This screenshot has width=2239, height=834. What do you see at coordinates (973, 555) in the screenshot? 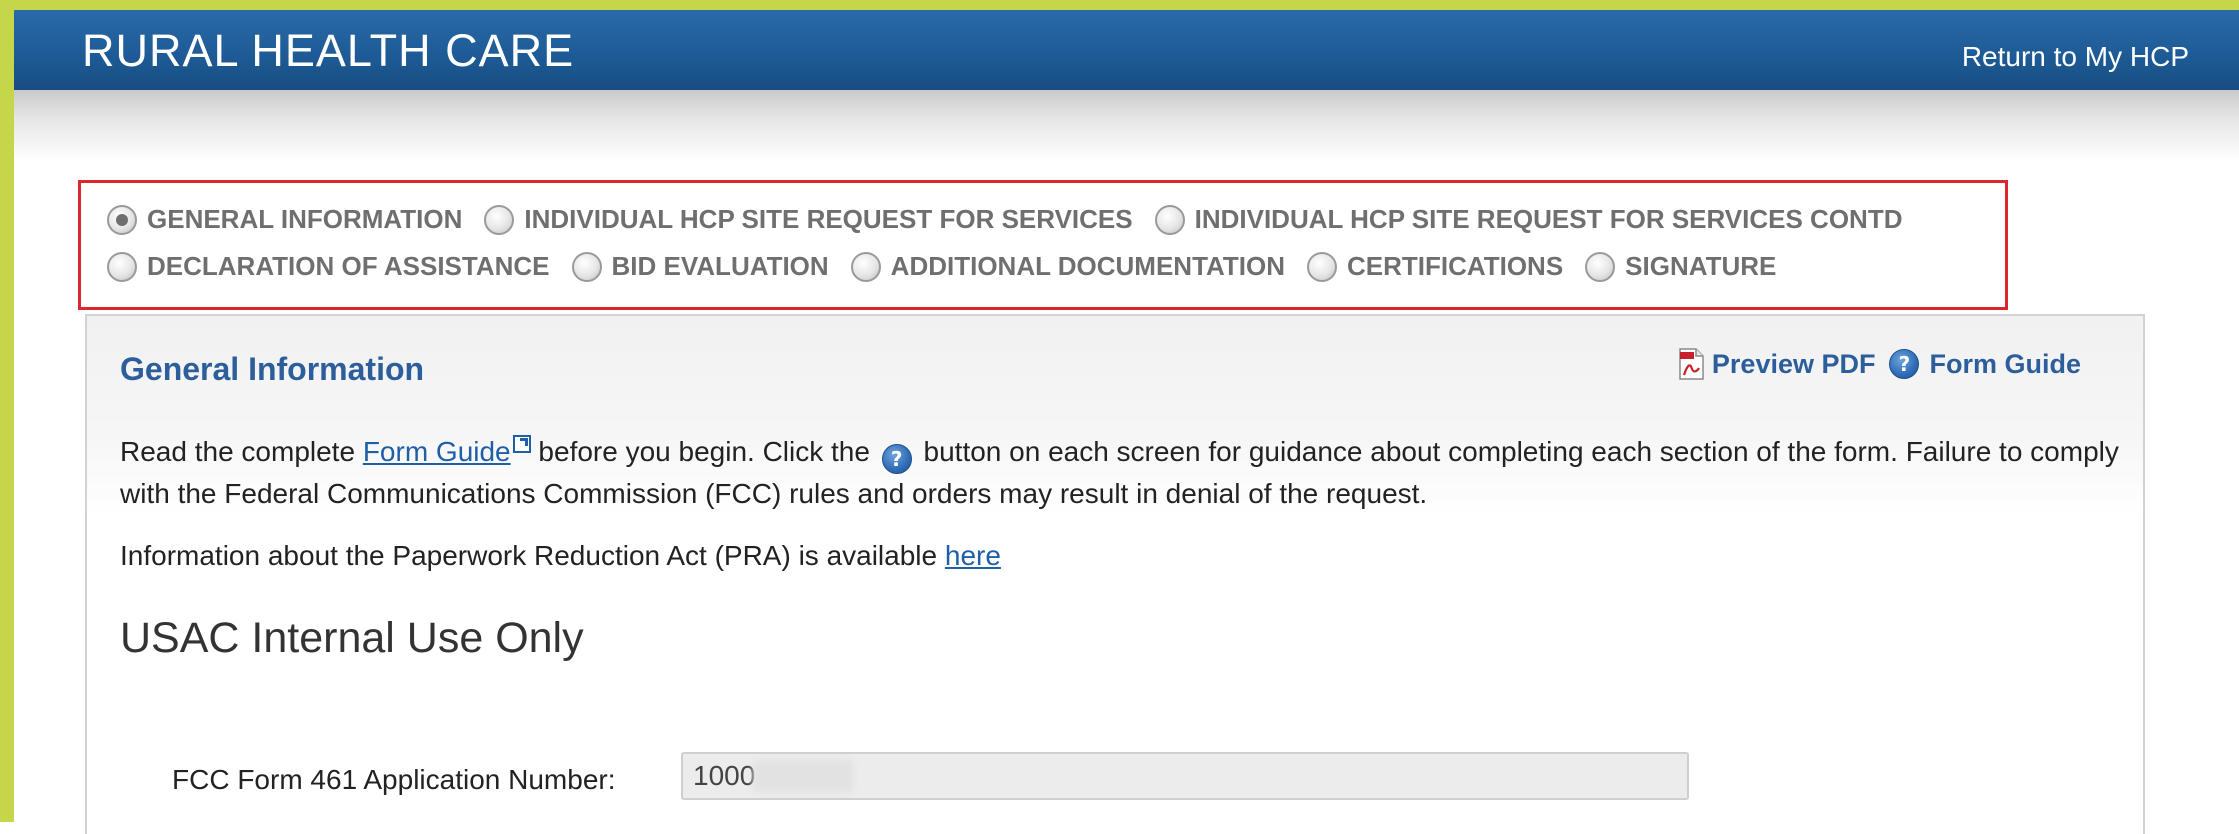
I see `pra-here-link: here` at bounding box center [973, 555].